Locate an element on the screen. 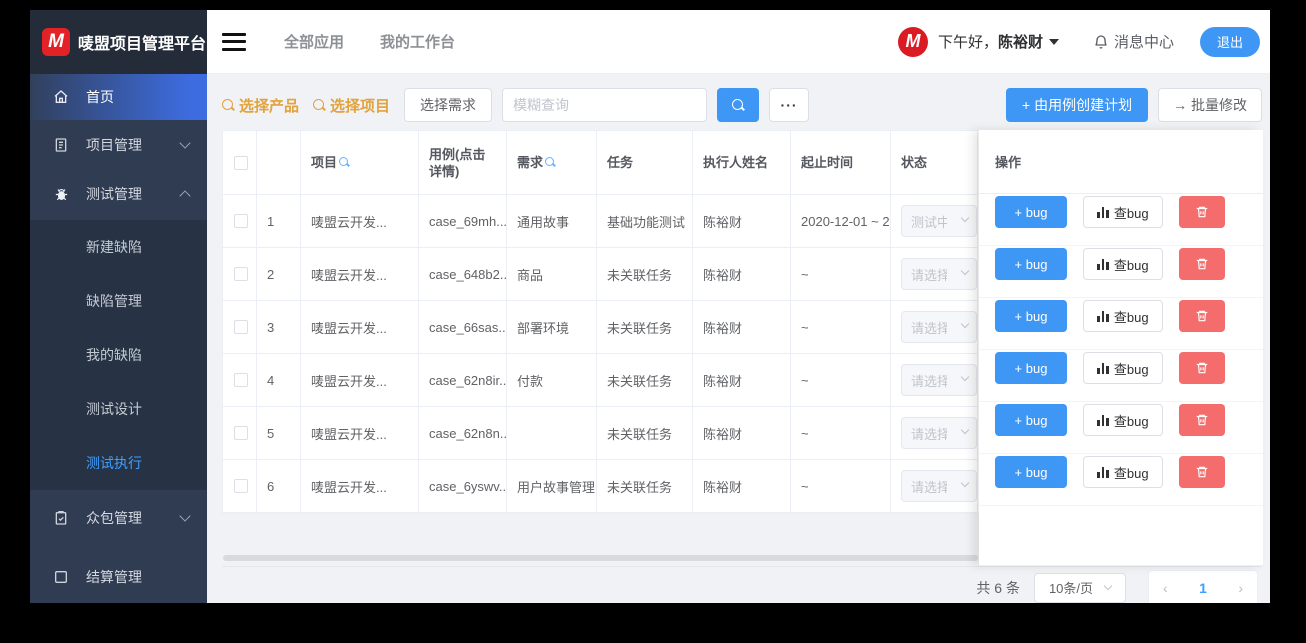 Image resolution: width=1306 pixels, height=643 pixels. current-page: 1 is located at coordinates (1203, 588).